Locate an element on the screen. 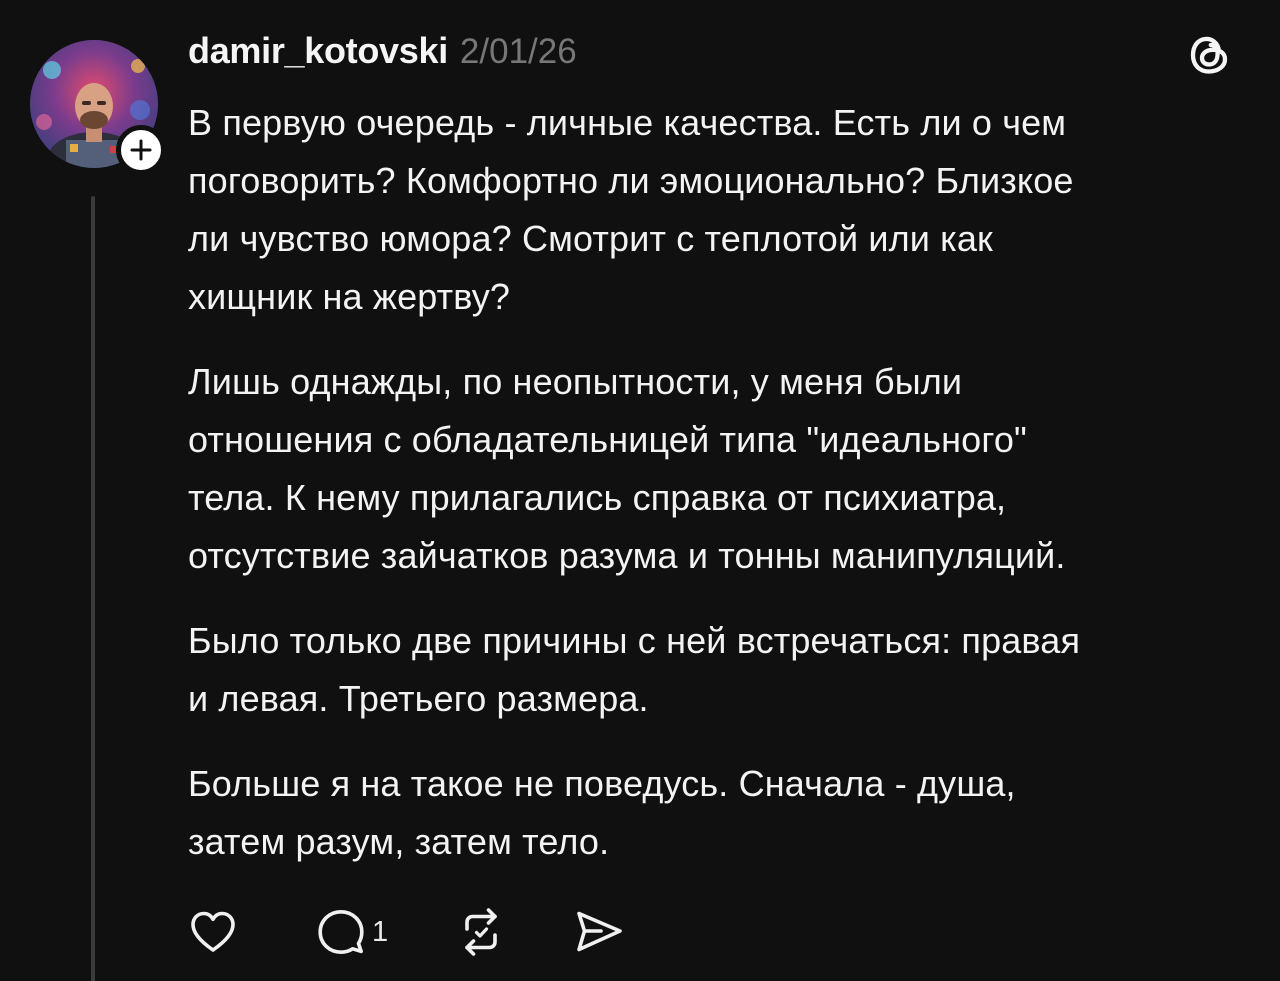 The width and height of the screenshot is (1280, 981). send-icon is located at coordinates (599, 931).